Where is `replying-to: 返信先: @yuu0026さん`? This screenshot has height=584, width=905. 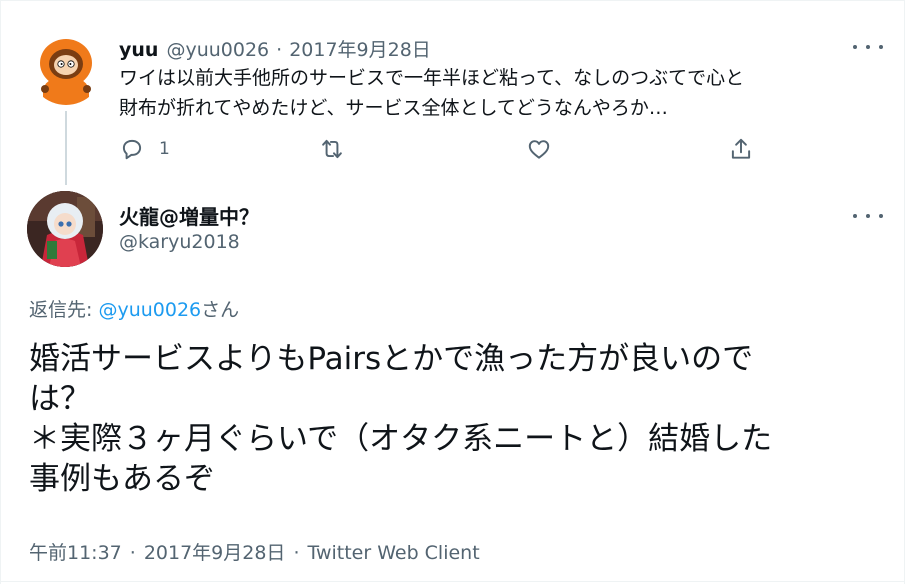
replying-to: 返信先: @yuu0026さん is located at coordinates (134, 308).